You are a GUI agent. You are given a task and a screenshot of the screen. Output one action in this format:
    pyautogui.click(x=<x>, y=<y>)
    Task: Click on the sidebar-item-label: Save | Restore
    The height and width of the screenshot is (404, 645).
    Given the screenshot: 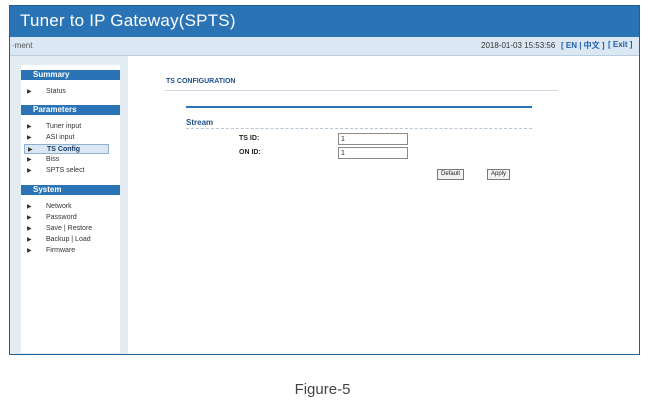 What is the action you would take?
    pyautogui.click(x=69, y=228)
    